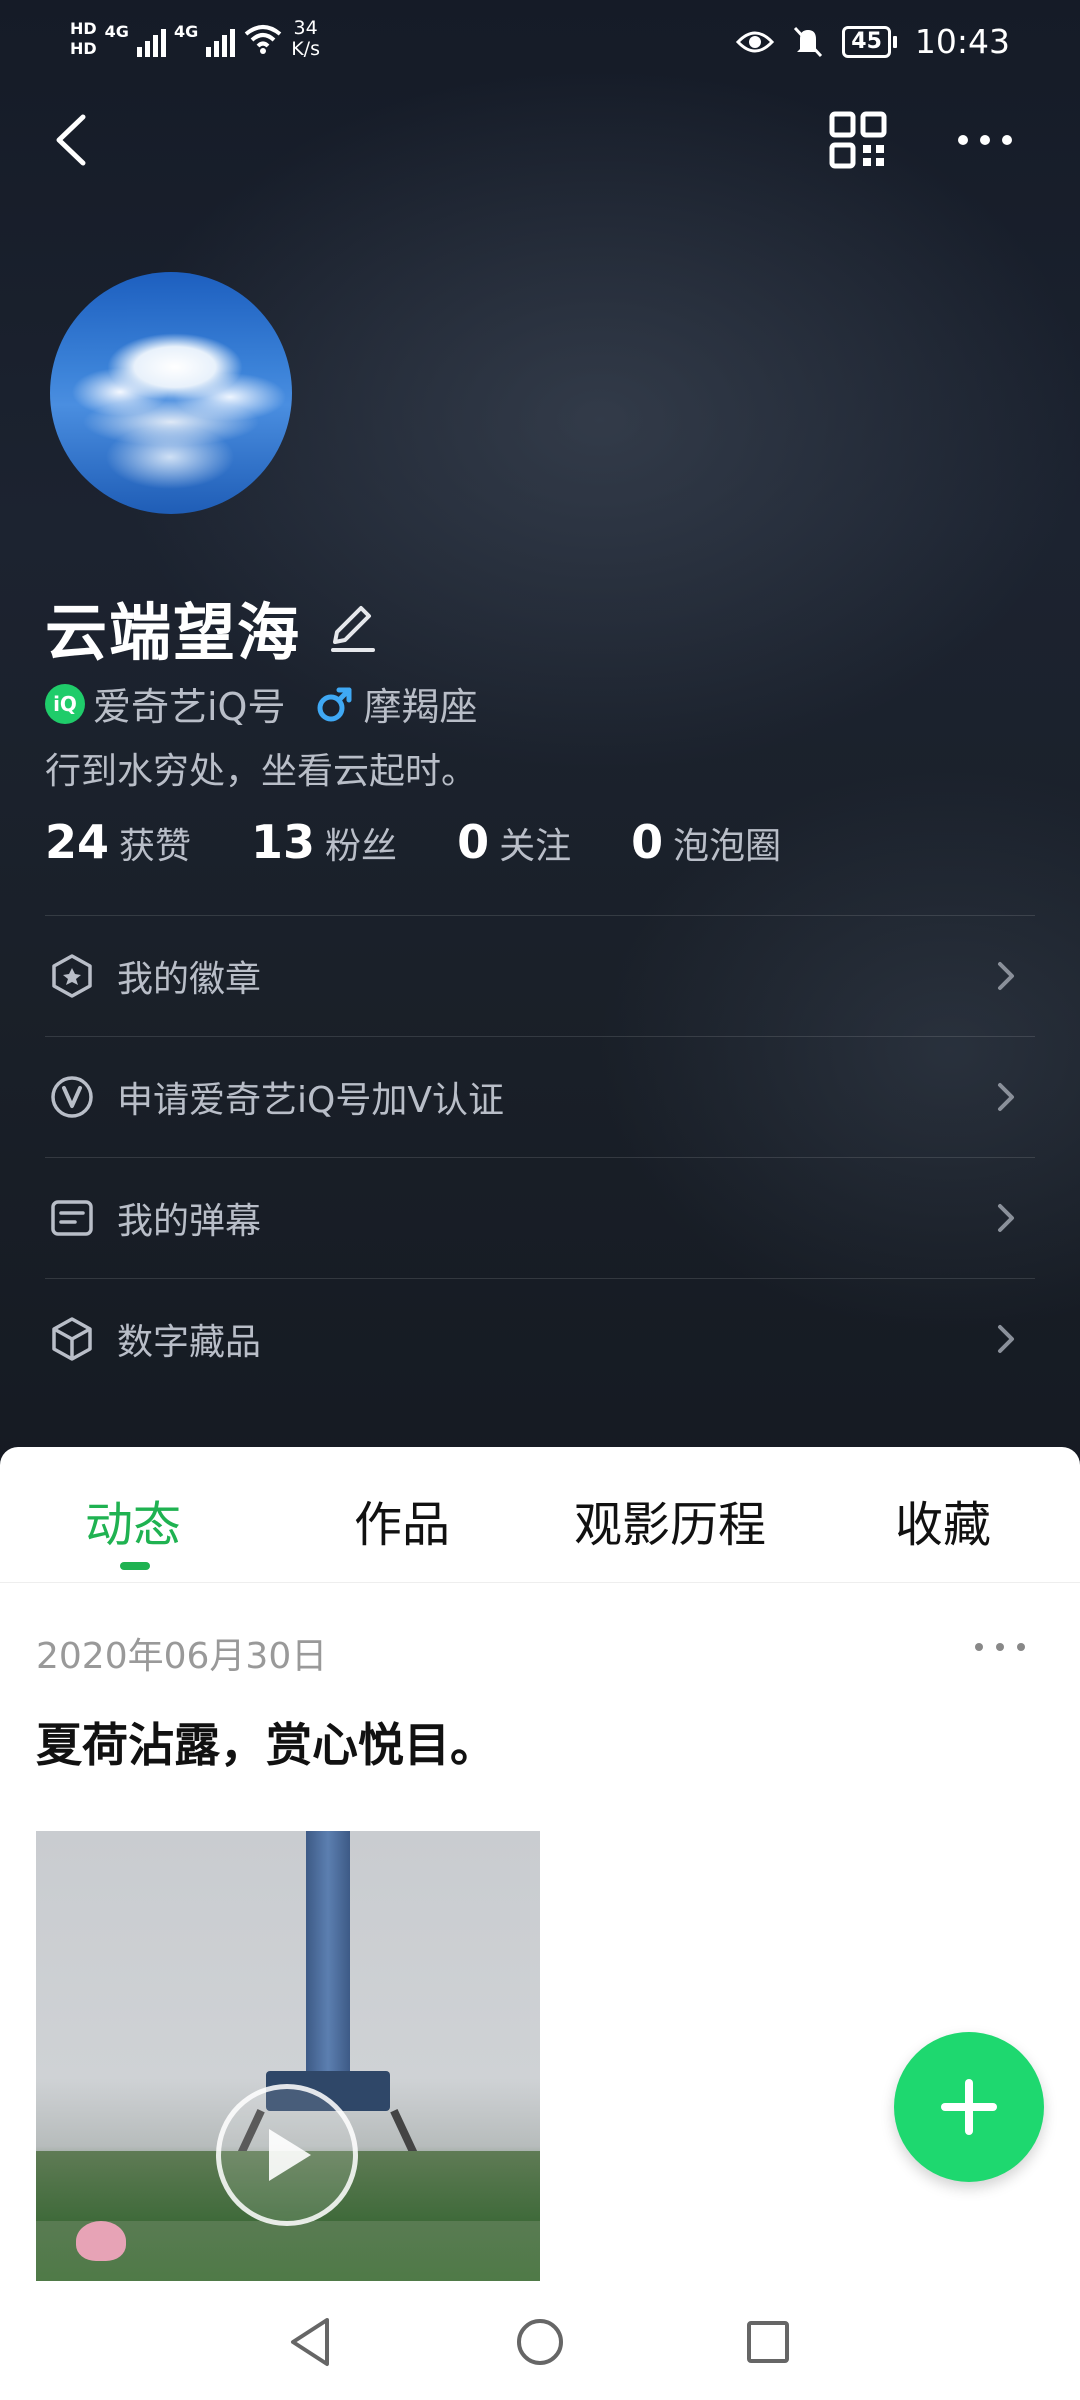 The width and height of the screenshot is (1080, 2400). I want to click on nav-recents-button, so click(768, 2342).